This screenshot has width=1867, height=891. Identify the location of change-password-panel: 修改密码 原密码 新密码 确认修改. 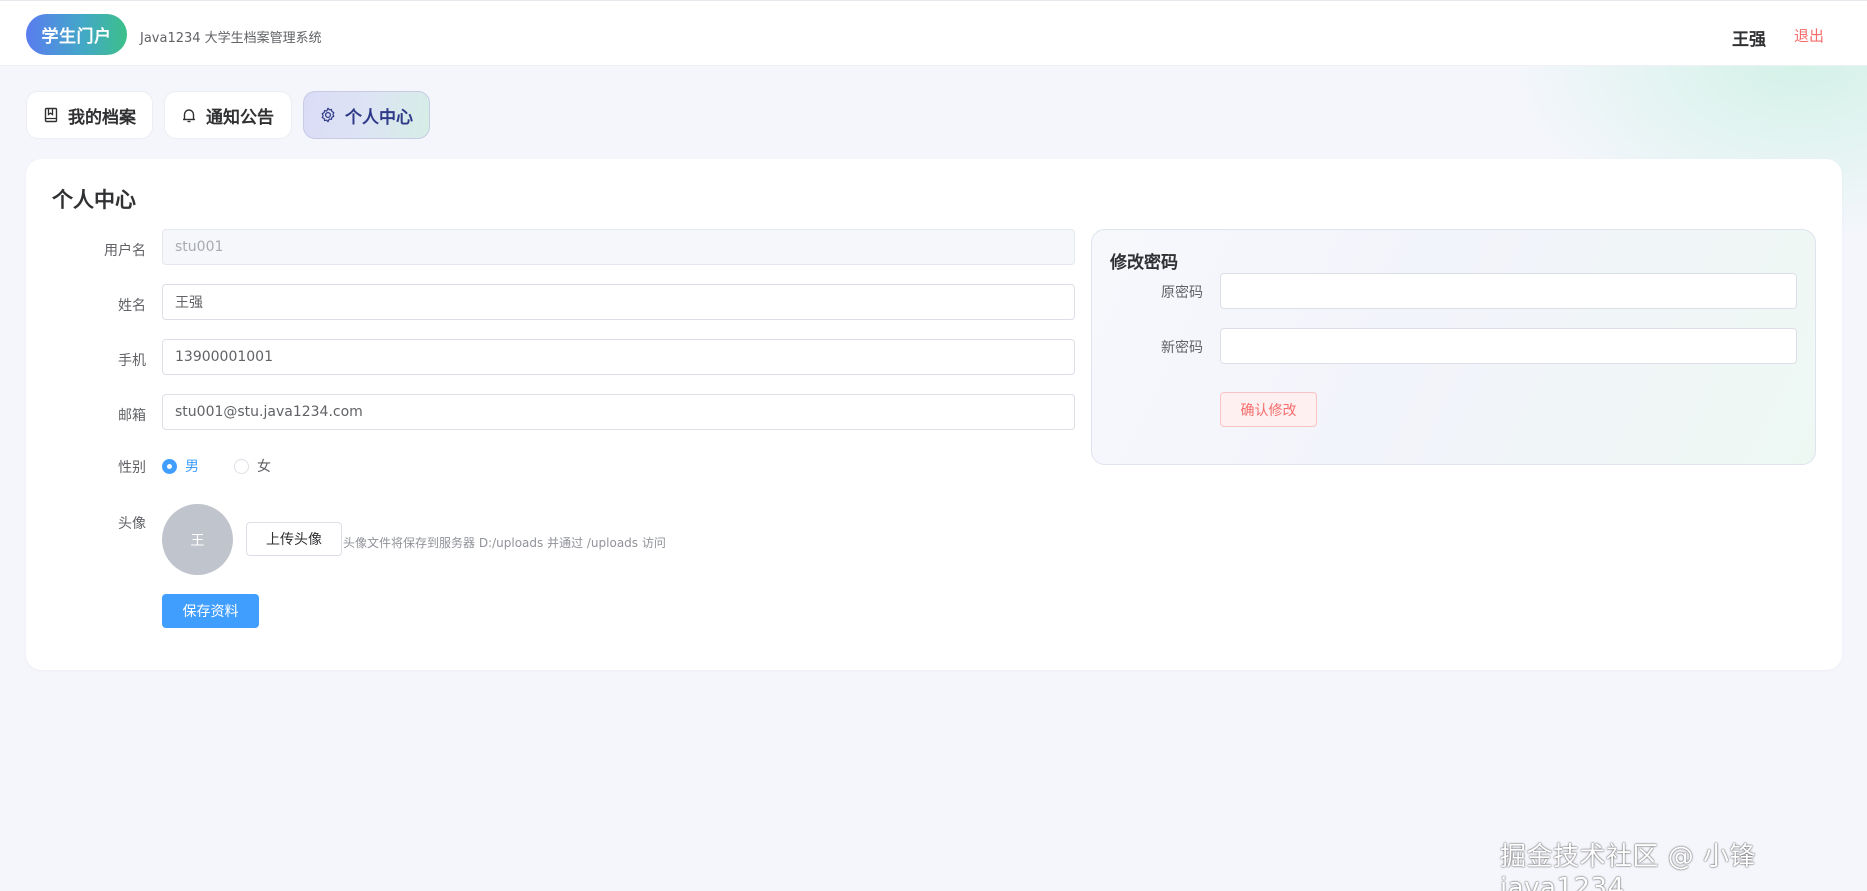
(1453, 347).